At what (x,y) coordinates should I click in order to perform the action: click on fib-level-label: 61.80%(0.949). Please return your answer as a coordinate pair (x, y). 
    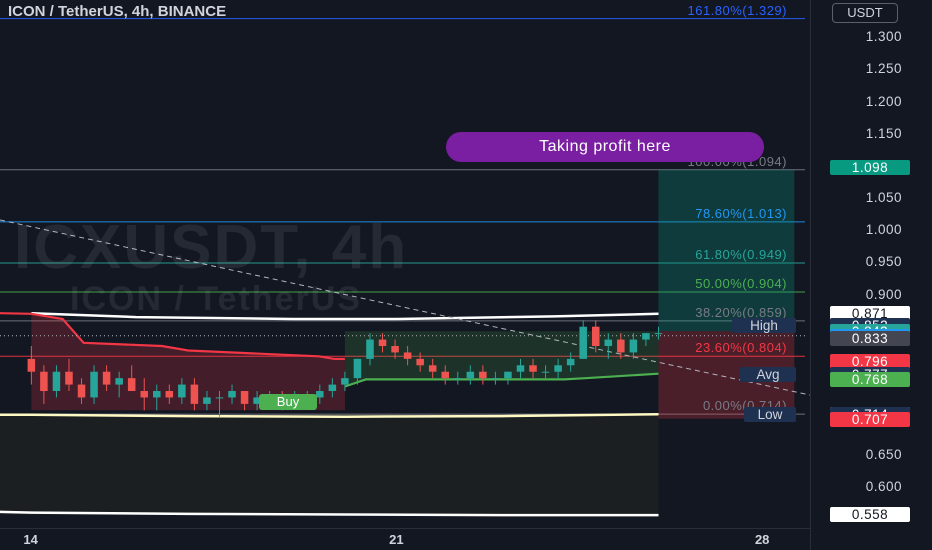
    Looking at the image, I should click on (741, 255).